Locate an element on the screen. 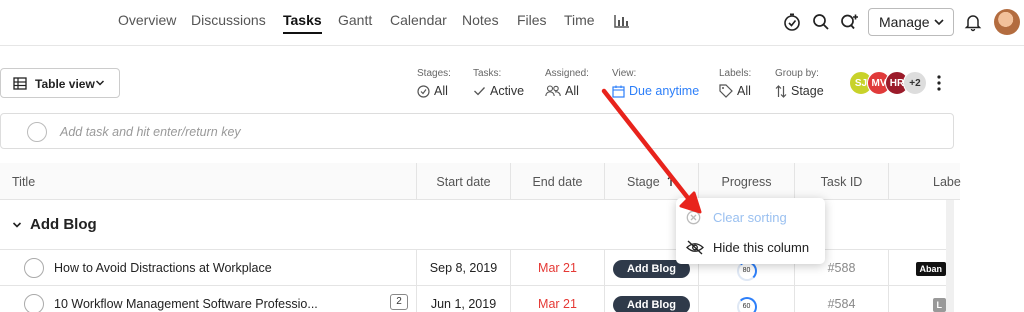 This screenshot has height=312, width=1024. stage-pill: Add Blog is located at coordinates (651, 304).